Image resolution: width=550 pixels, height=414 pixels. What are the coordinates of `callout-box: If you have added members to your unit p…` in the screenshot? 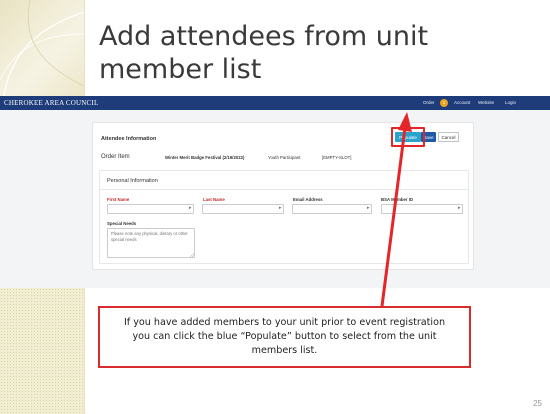 It's located at (284, 337).